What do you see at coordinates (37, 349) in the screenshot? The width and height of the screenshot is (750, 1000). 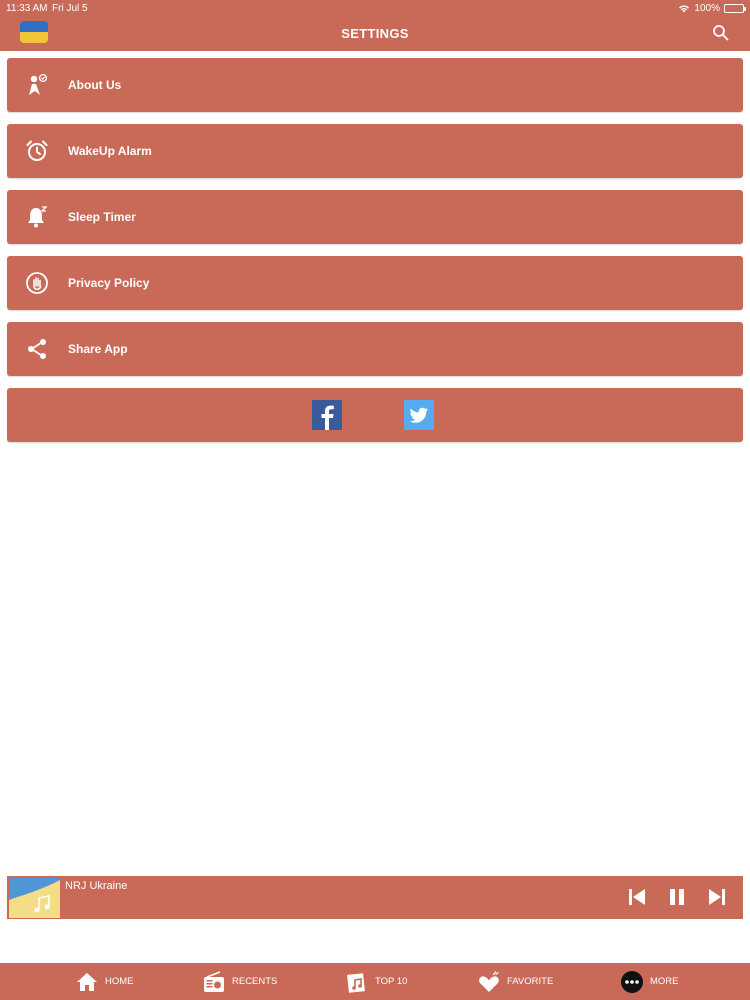 I see `share-icon` at bounding box center [37, 349].